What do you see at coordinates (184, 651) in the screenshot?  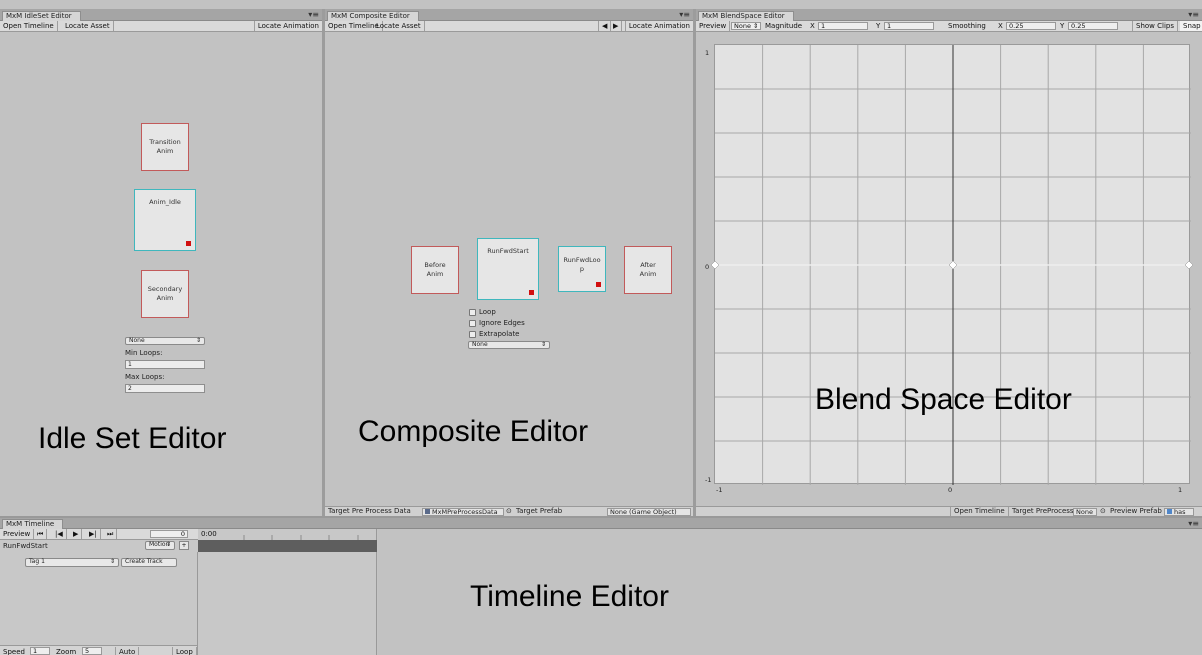 I see `loop-button: Loop` at bounding box center [184, 651].